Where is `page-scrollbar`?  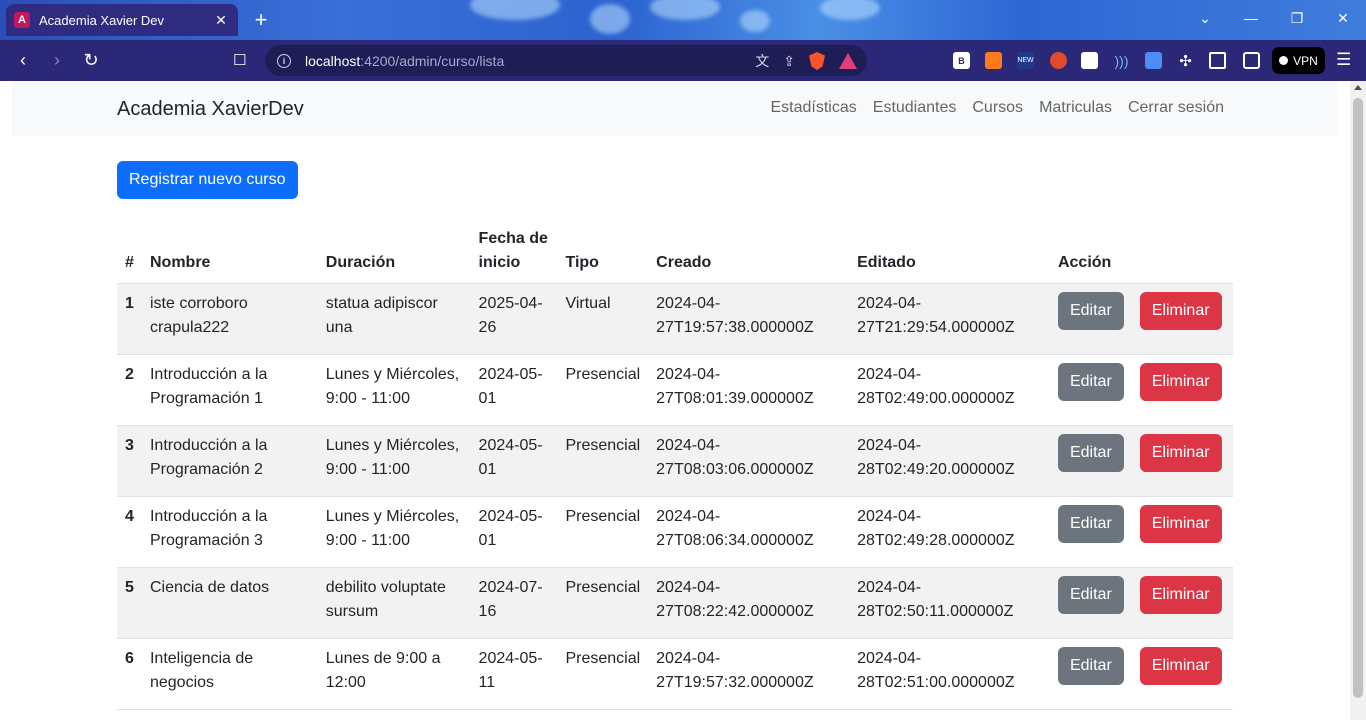
page-scrollbar is located at coordinates (1358, 400).